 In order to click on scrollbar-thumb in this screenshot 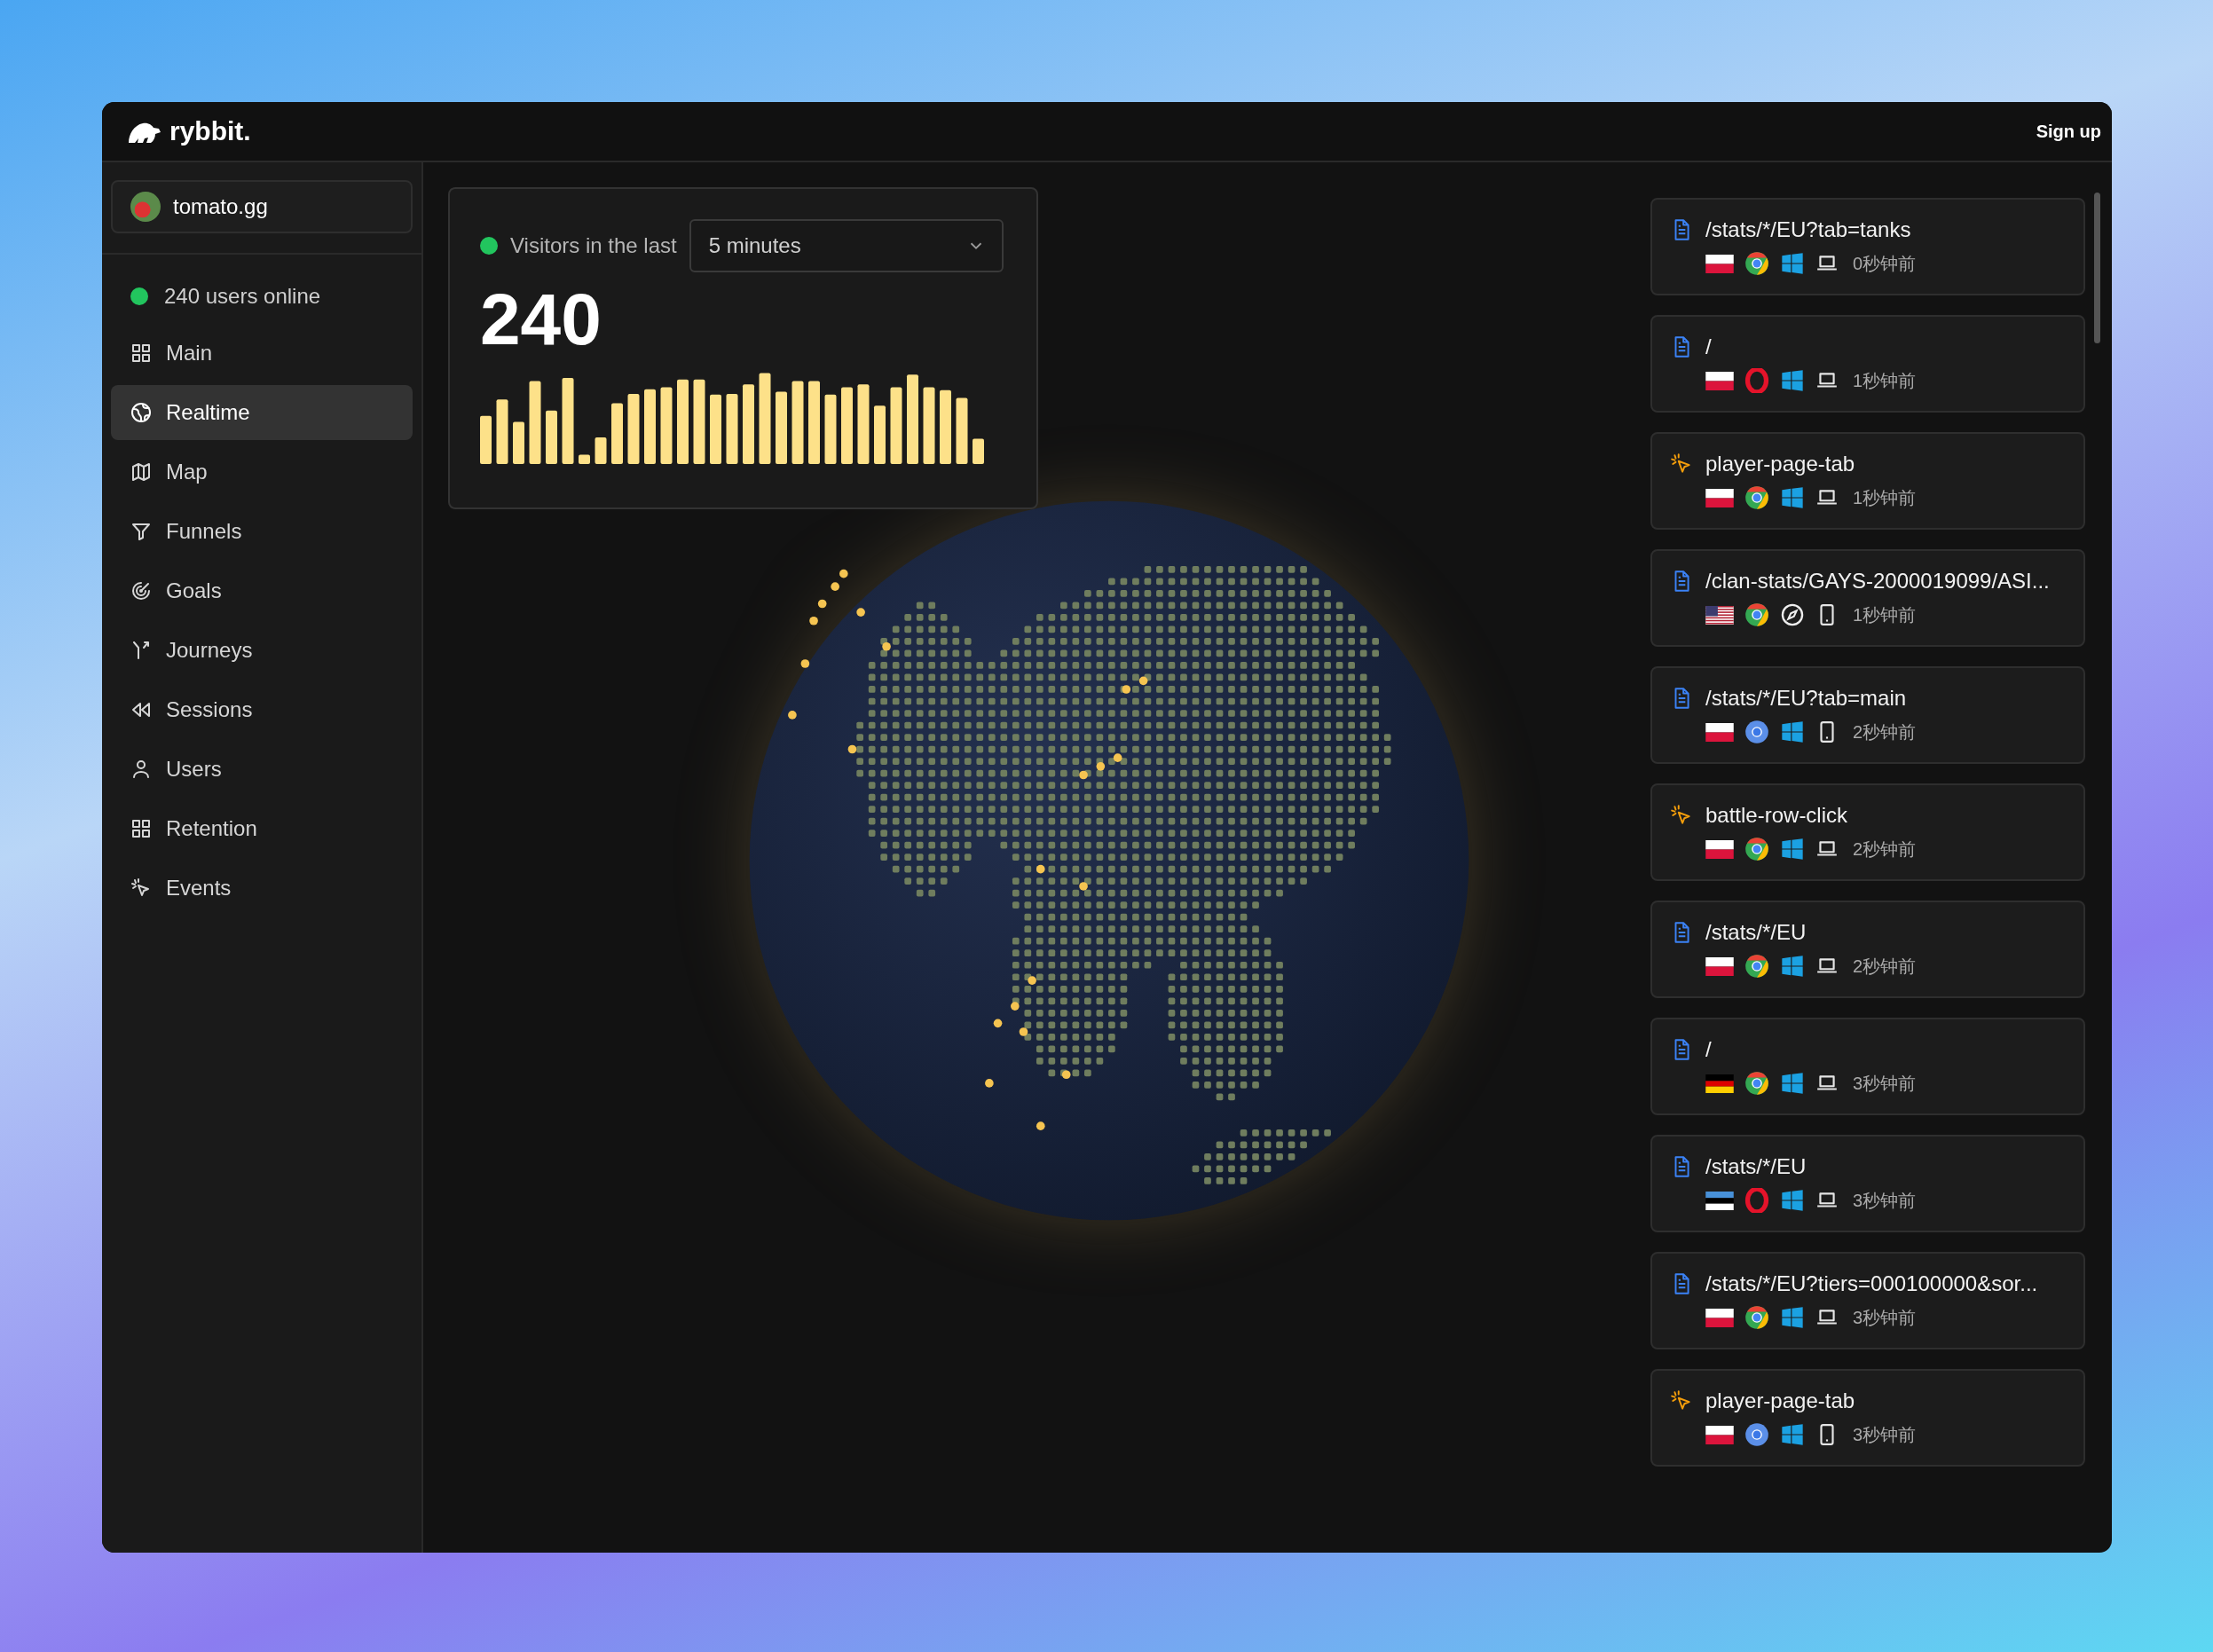, I will do `click(2097, 268)`.